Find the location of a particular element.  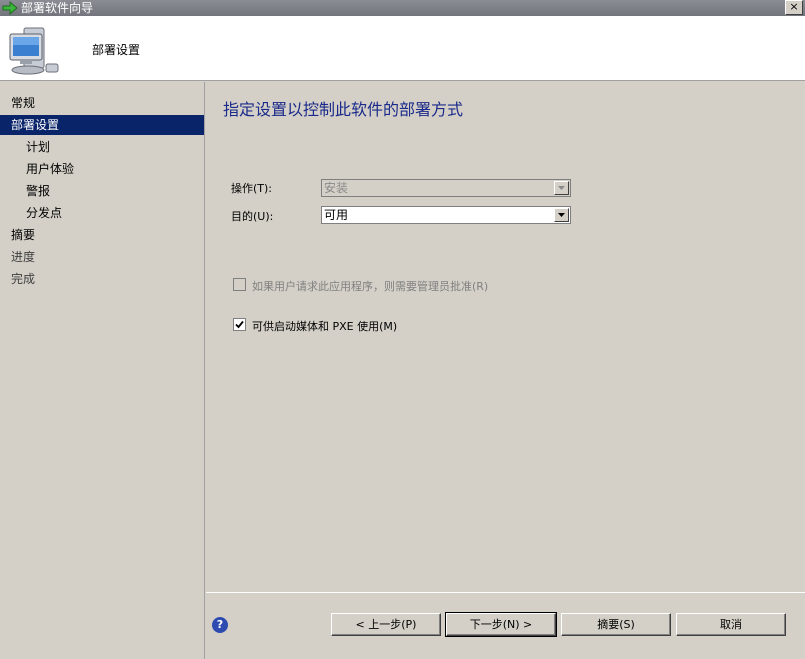

header-title: 部署设置 is located at coordinates (116, 50).